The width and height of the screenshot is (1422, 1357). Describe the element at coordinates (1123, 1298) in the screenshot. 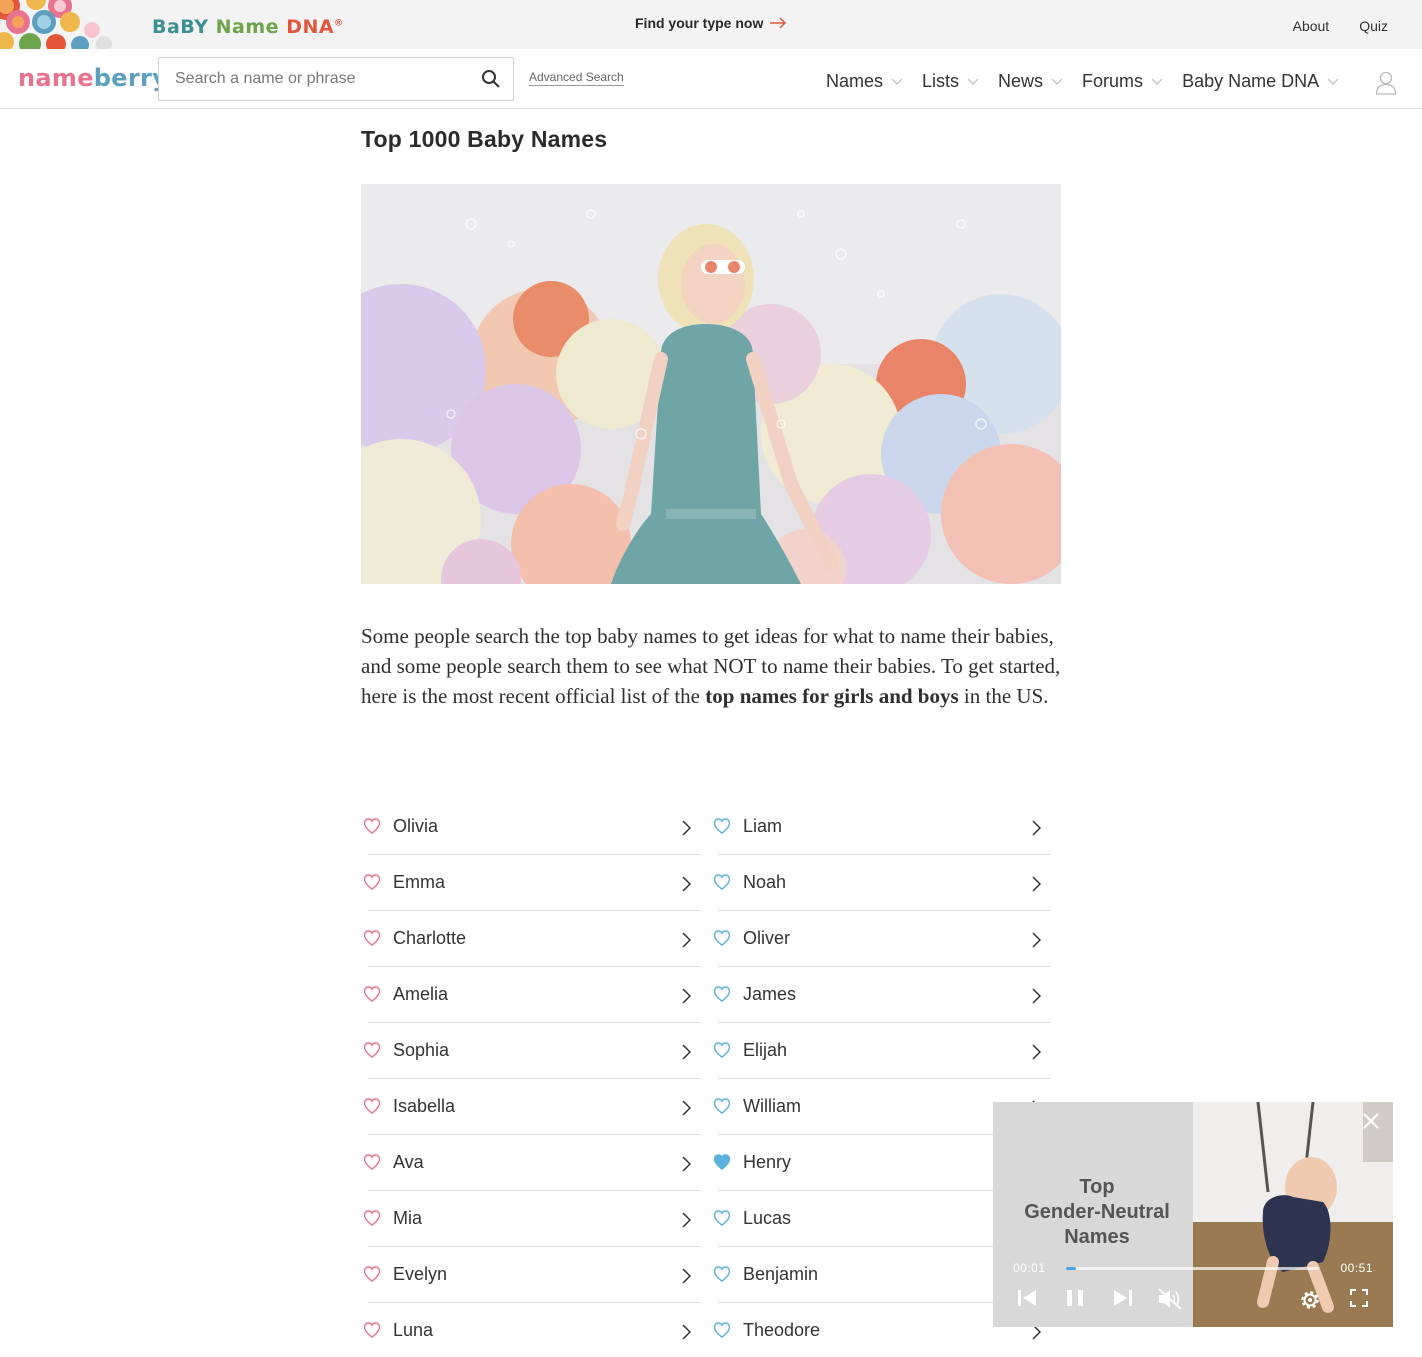

I see `skip-next-icon` at that location.